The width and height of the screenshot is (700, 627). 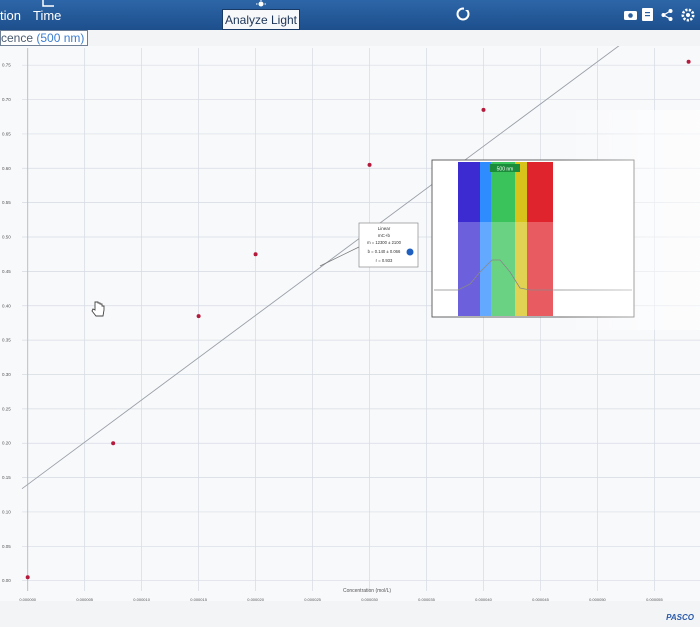 What do you see at coordinates (10, 15) in the screenshot?
I see `tab-partial: tion` at bounding box center [10, 15].